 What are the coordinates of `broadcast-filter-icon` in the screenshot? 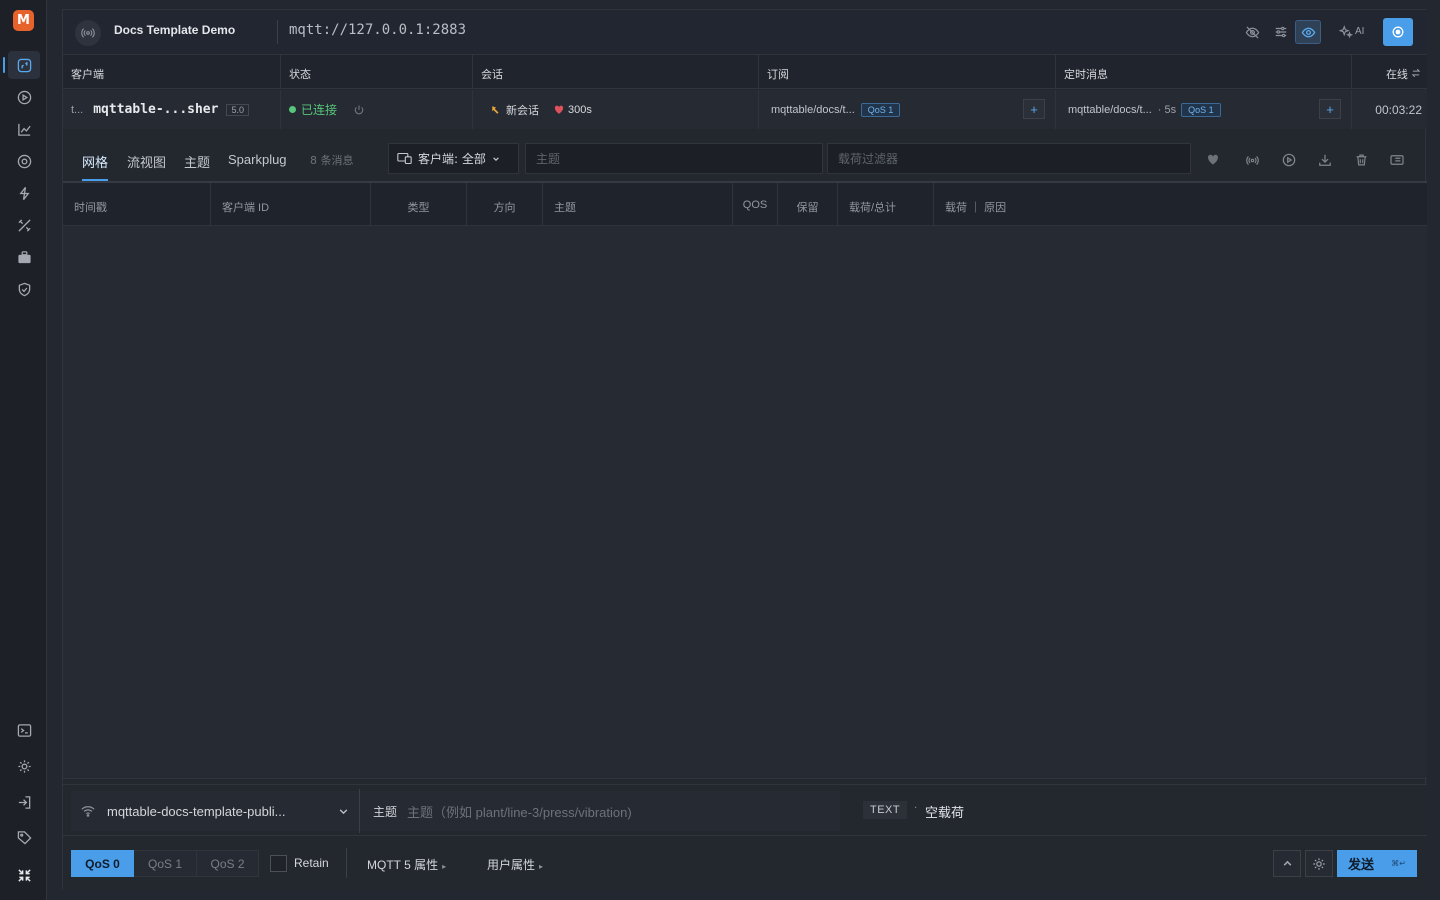 It's located at (1252, 160).